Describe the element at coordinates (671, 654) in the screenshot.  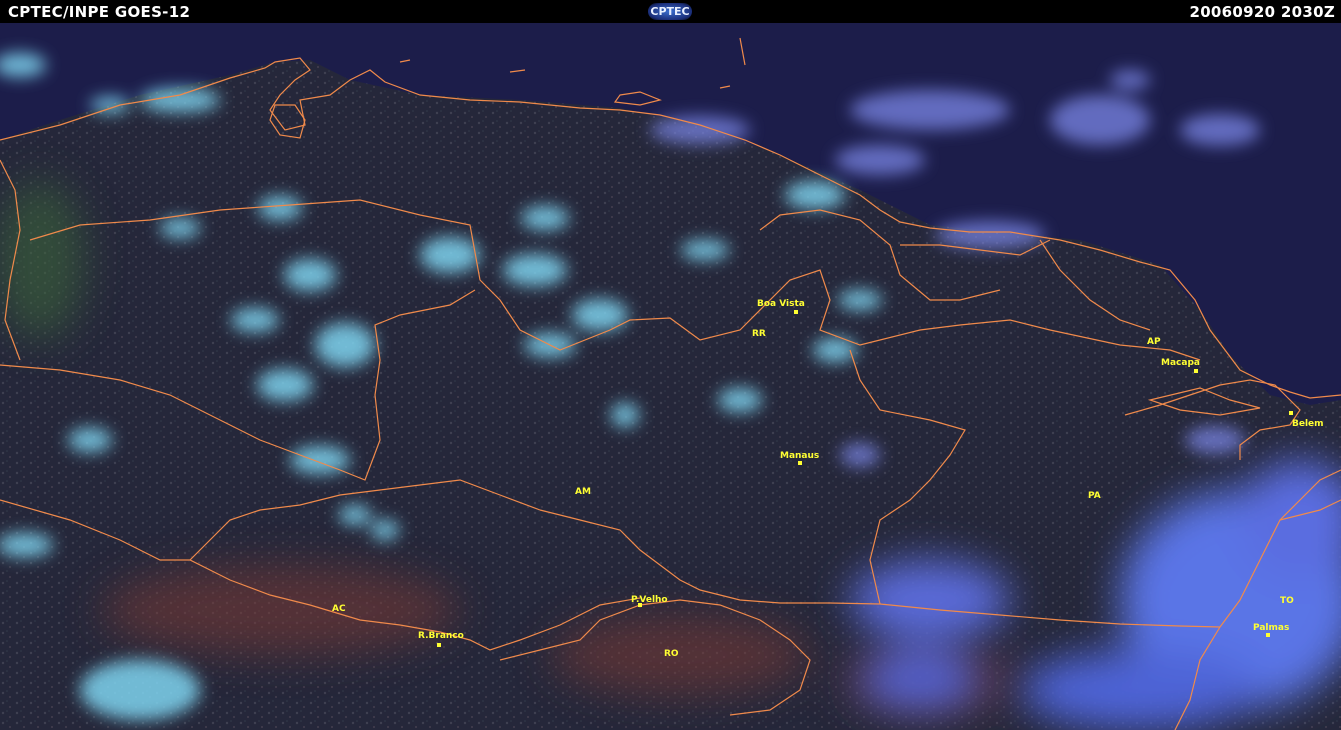
I see `state-label-ro: RO` at that location.